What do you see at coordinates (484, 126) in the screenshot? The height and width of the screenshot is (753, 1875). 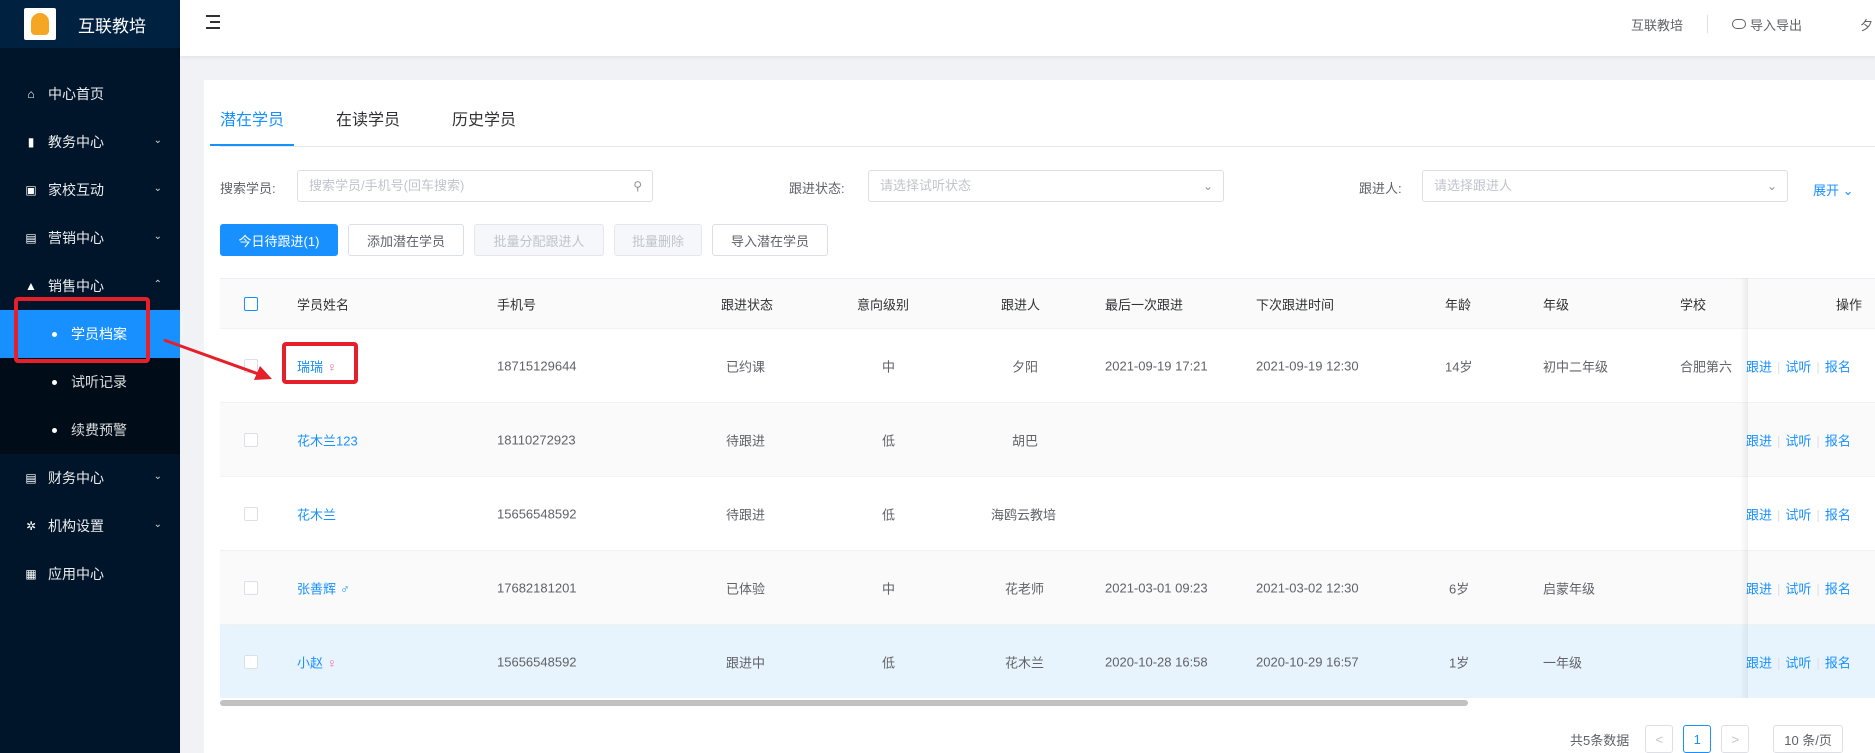 I see `tab-history: 历史学员` at bounding box center [484, 126].